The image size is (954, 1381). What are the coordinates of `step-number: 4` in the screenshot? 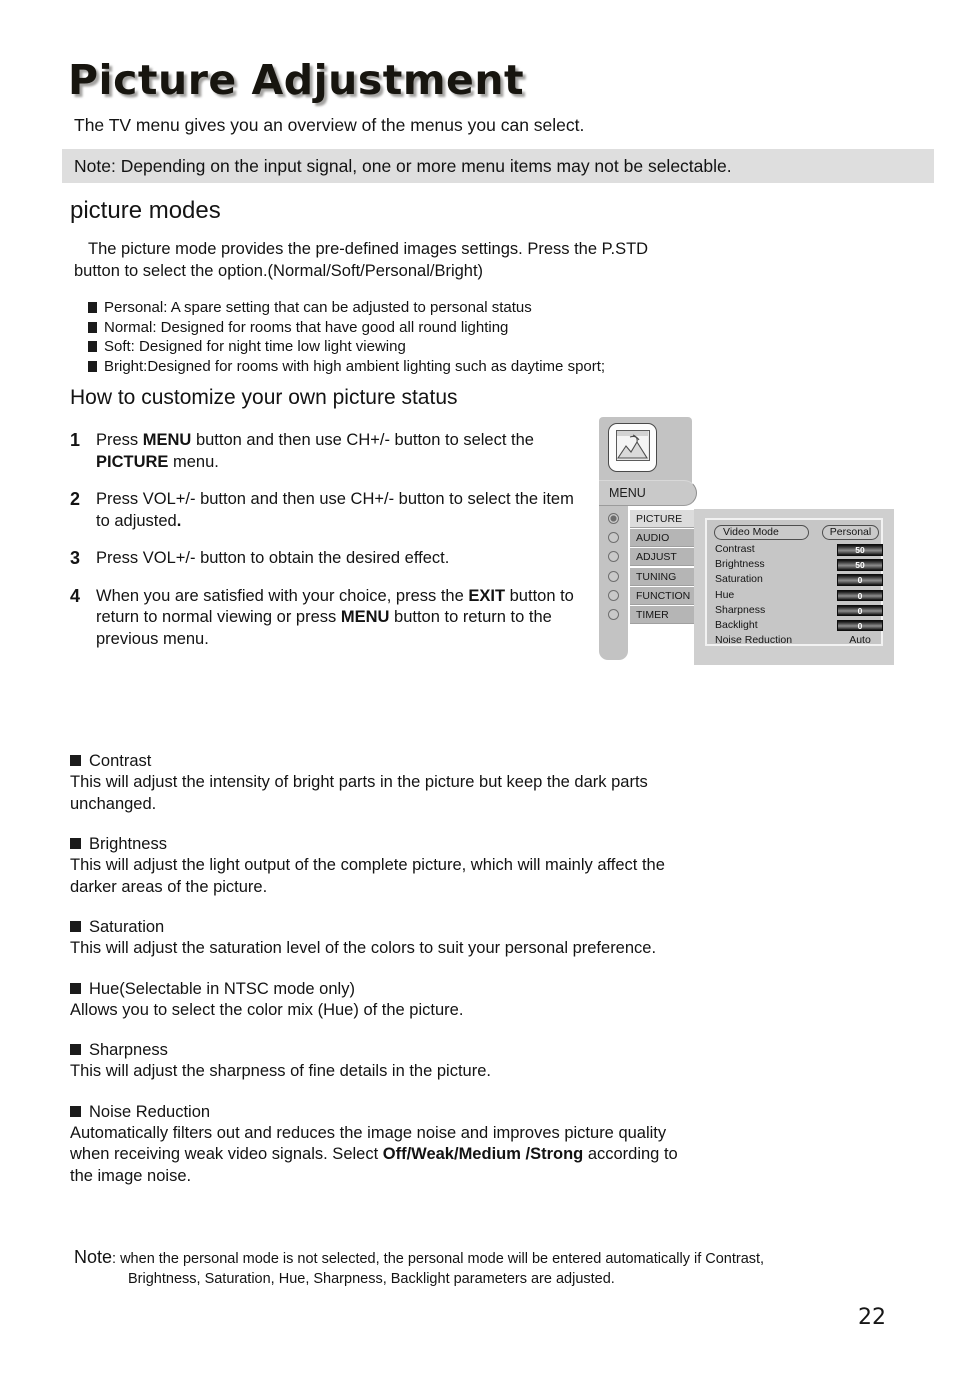 It's located at (75, 595).